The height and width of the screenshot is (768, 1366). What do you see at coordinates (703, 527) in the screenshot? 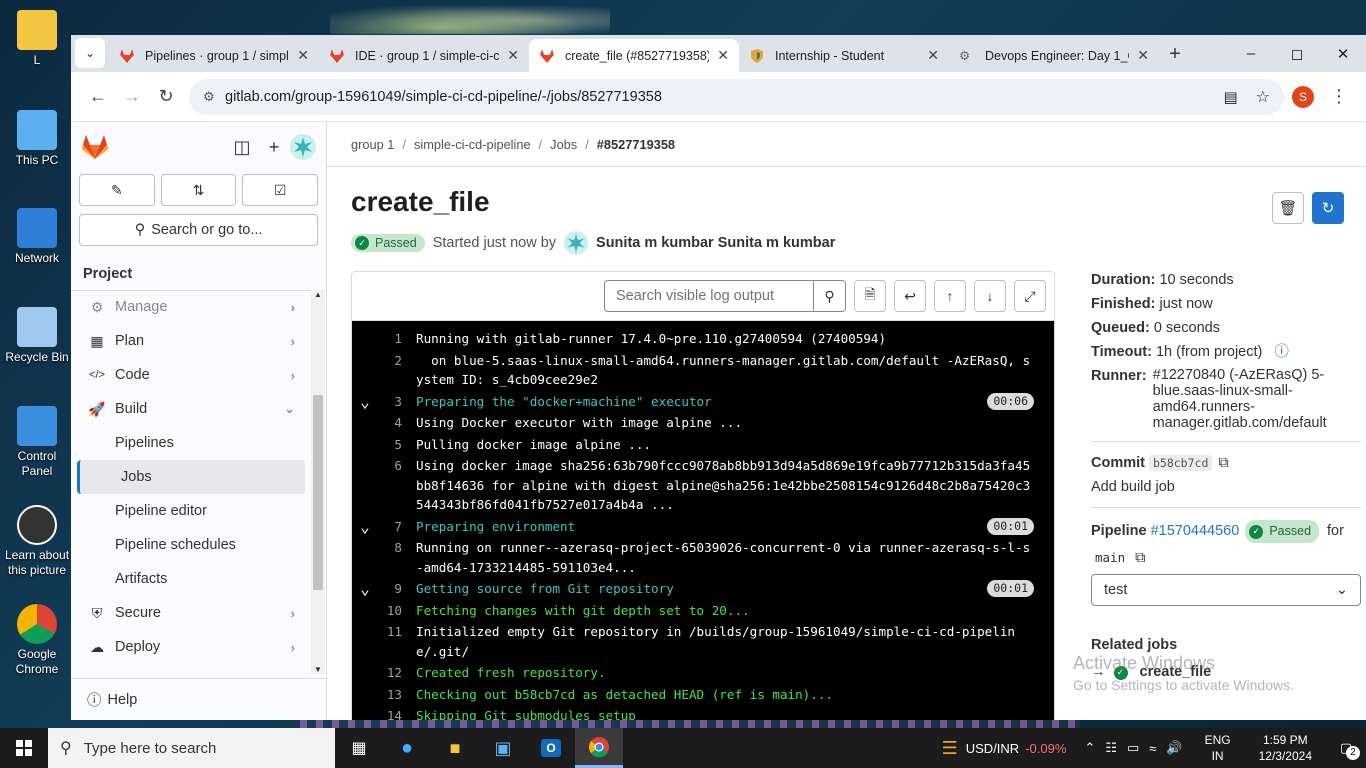
I see `log-section-header: ⌄ 7 Preparing environment 00:01` at bounding box center [703, 527].